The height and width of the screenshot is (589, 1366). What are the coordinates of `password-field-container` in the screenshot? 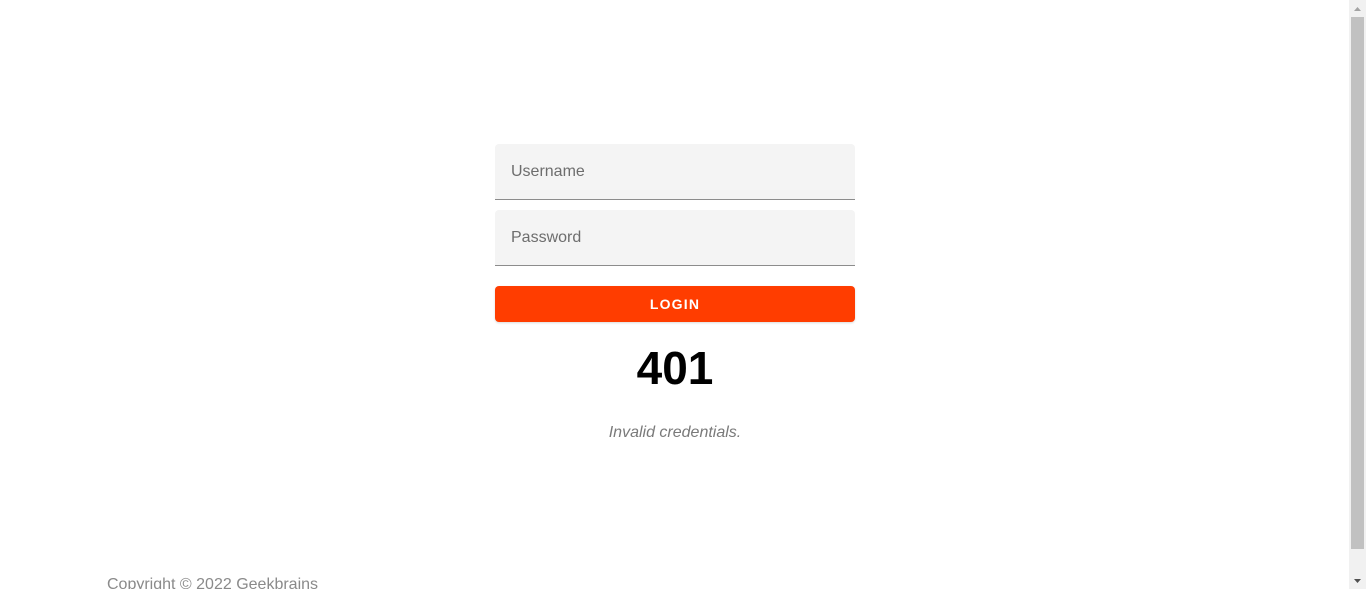 It's located at (675, 238).